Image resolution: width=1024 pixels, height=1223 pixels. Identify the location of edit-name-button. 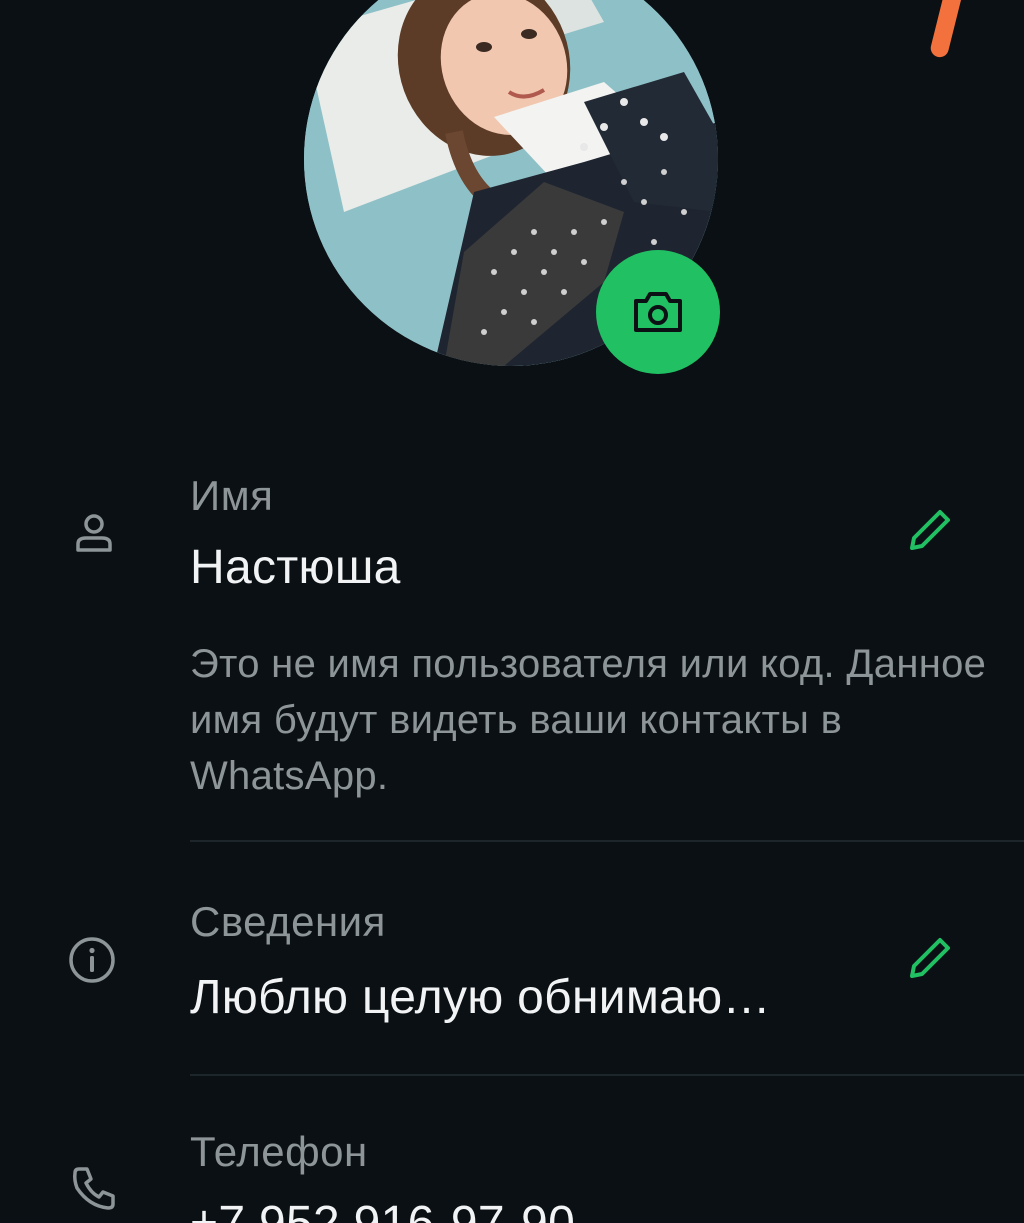
(930, 530).